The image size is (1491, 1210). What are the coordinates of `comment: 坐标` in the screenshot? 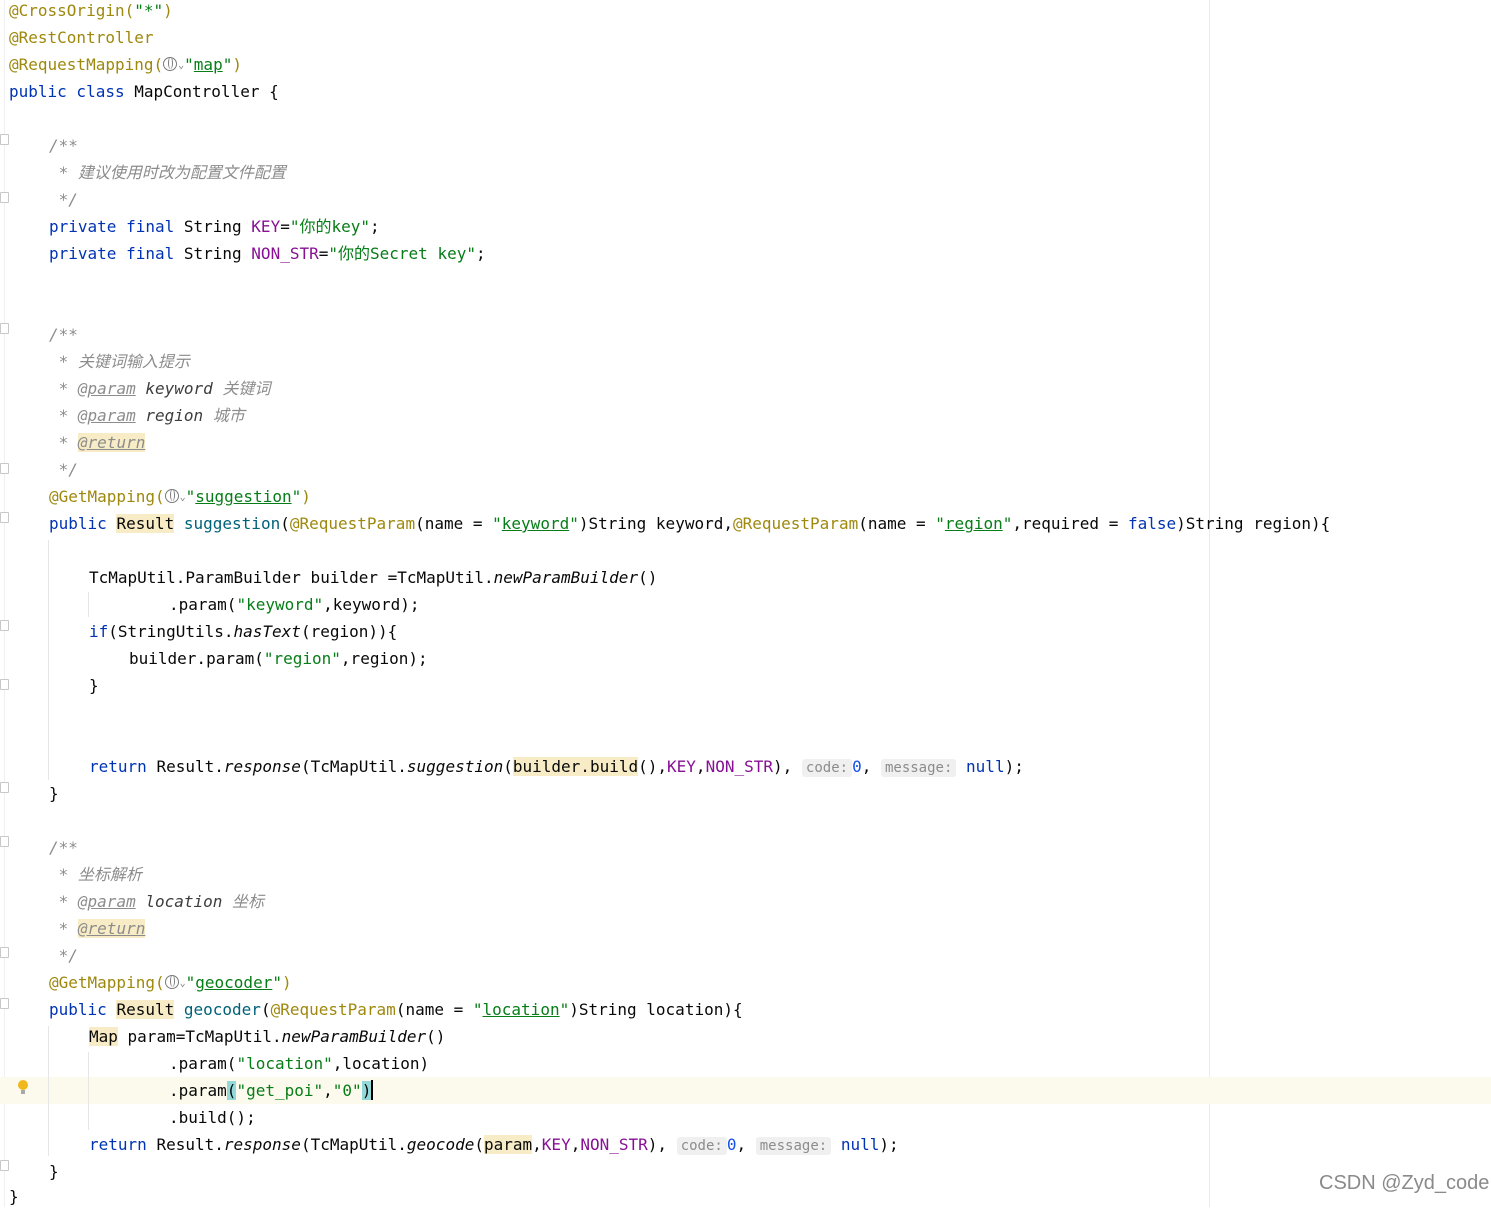 It's located at (243, 901).